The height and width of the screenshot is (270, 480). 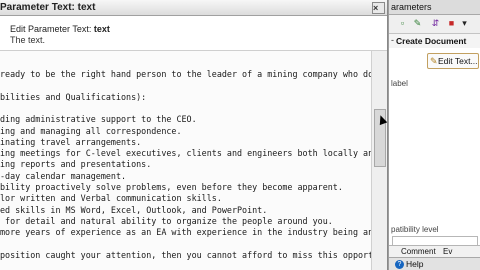 What do you see at coordinates (417, 23) in the screenshot?
I see `edit-icon: ✎` at bounding box center [417, 23].